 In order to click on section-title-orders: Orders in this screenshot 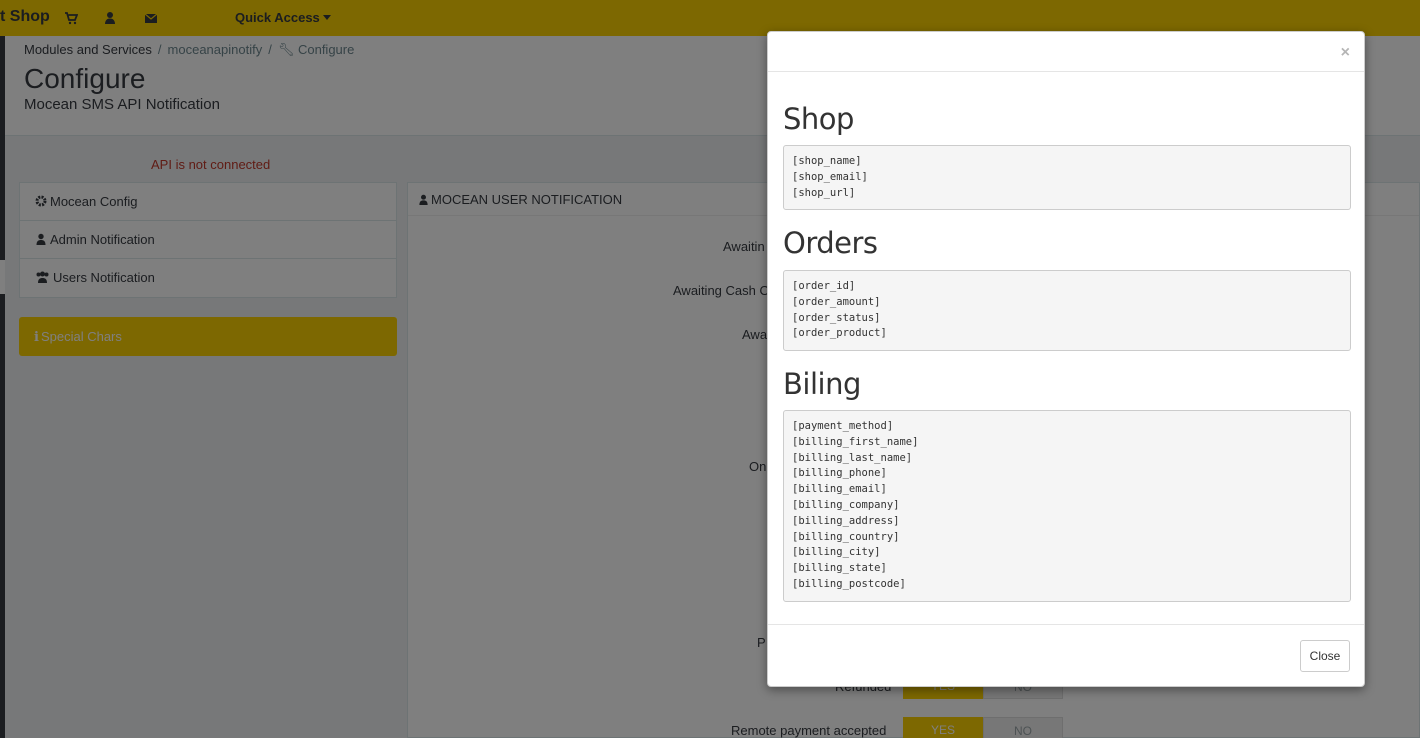, I will do `click(830, 243)`.